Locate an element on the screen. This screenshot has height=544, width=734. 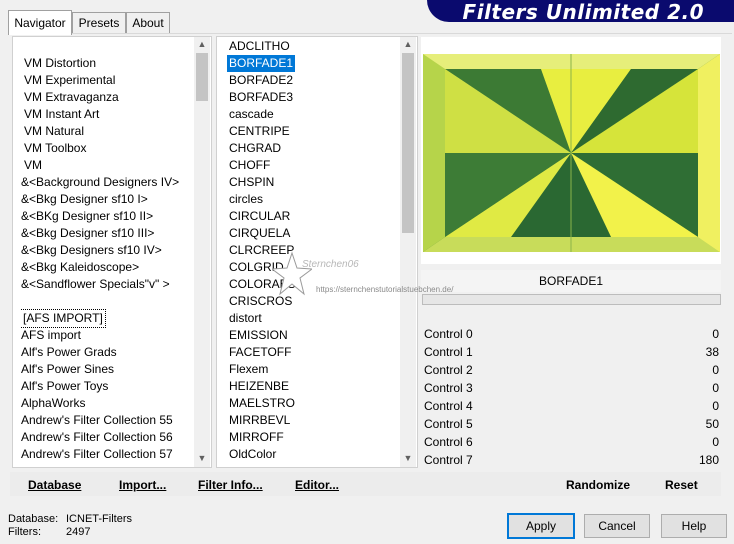
category-item: VM Extravaganza is located at coordinates (71, 97).